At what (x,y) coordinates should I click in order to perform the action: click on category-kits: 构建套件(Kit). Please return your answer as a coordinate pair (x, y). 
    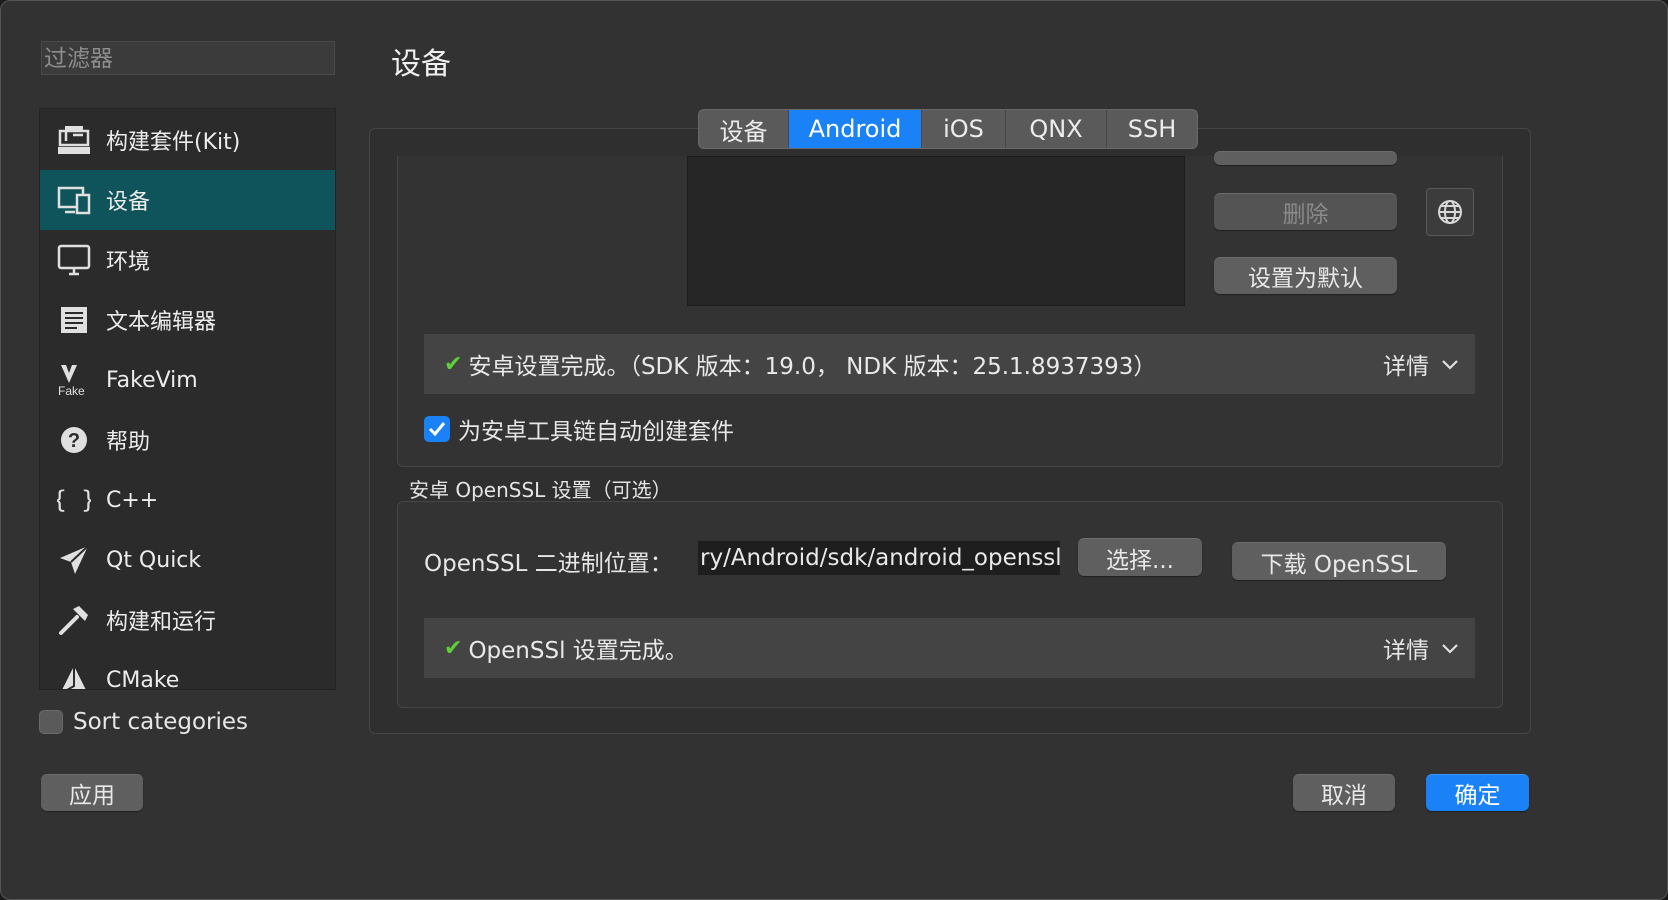
    Looking at the image, I should click on (187, 140).